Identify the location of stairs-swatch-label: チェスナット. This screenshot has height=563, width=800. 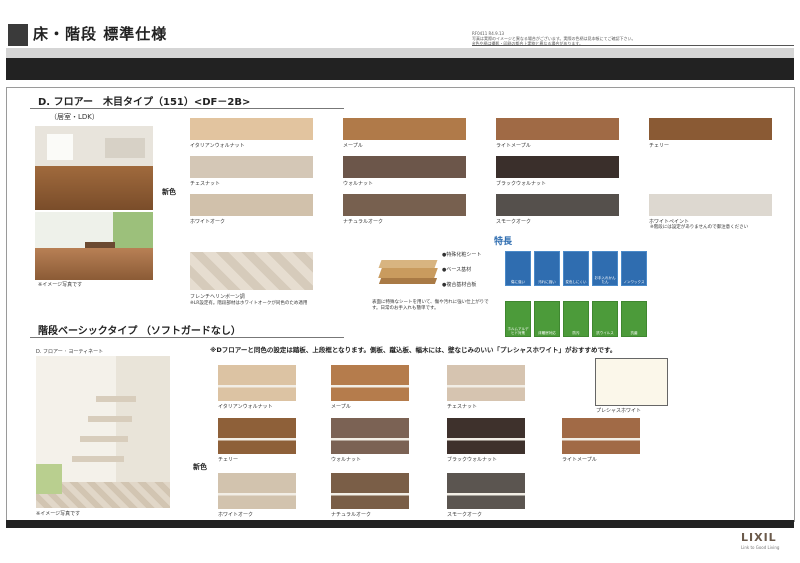
(462, 407).